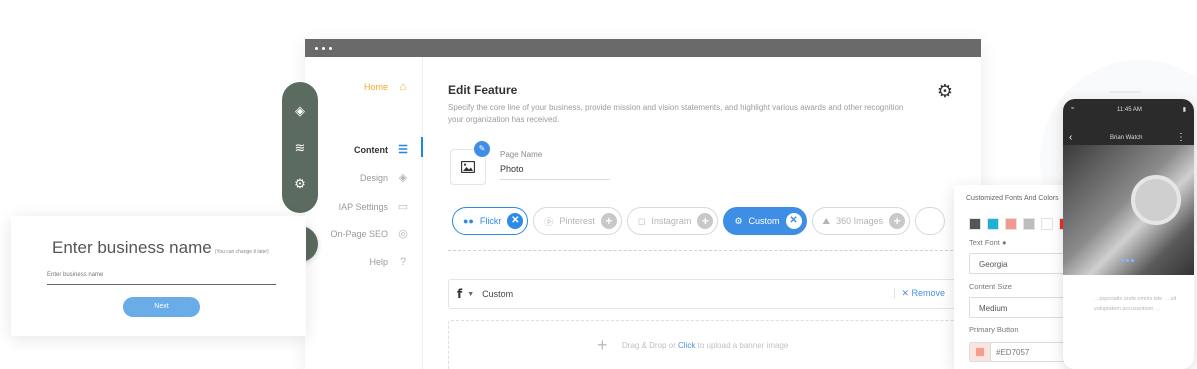 This screenshot has height=369, width=1197. What do you see at coordinates (389, 262) in the screenshot?
I see `nav-item-help: Help ?` at bounding box center [389, 262].